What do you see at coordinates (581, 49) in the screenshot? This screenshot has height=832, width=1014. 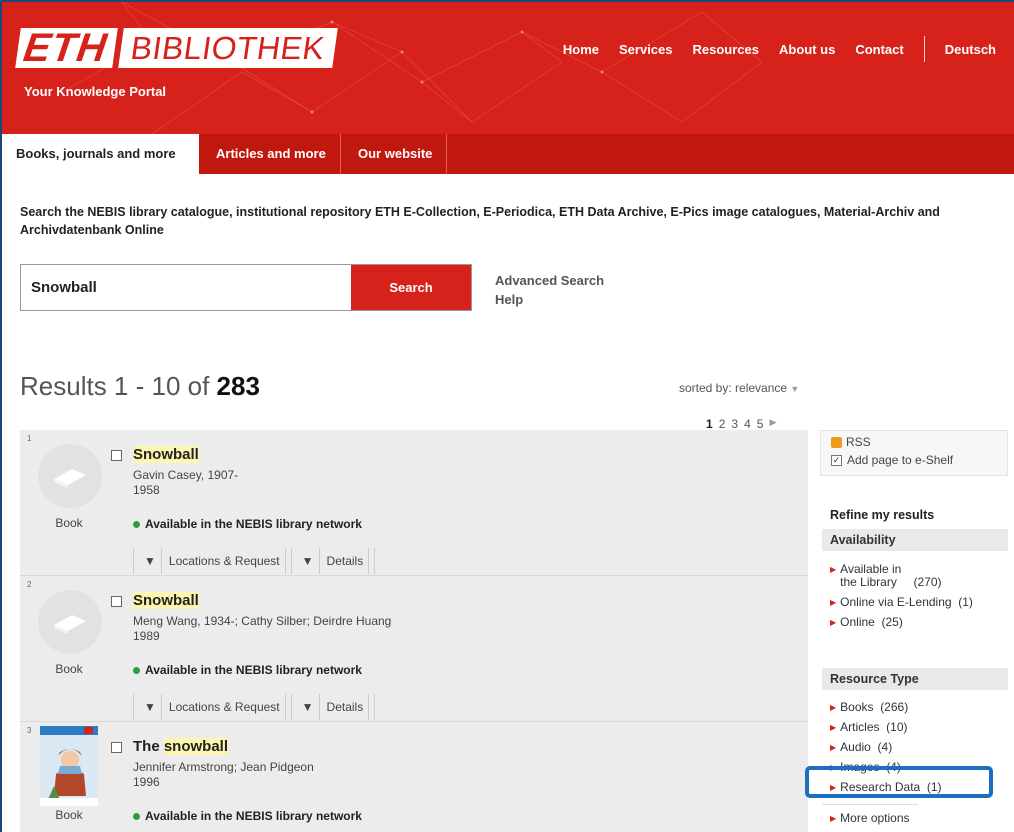 I see `nav-home: Home` at bounding box center [581, 49].